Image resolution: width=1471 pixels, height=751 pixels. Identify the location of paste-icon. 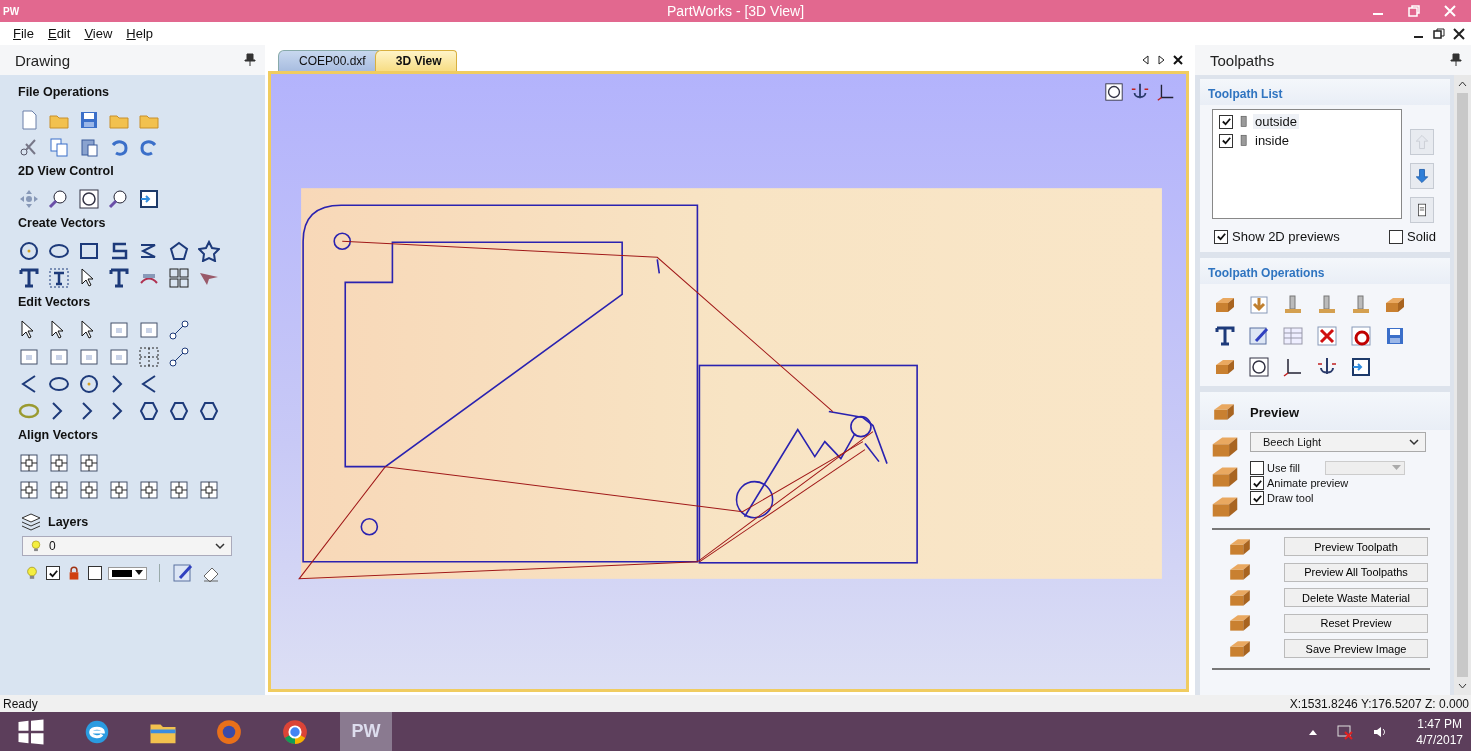
(89, 147).